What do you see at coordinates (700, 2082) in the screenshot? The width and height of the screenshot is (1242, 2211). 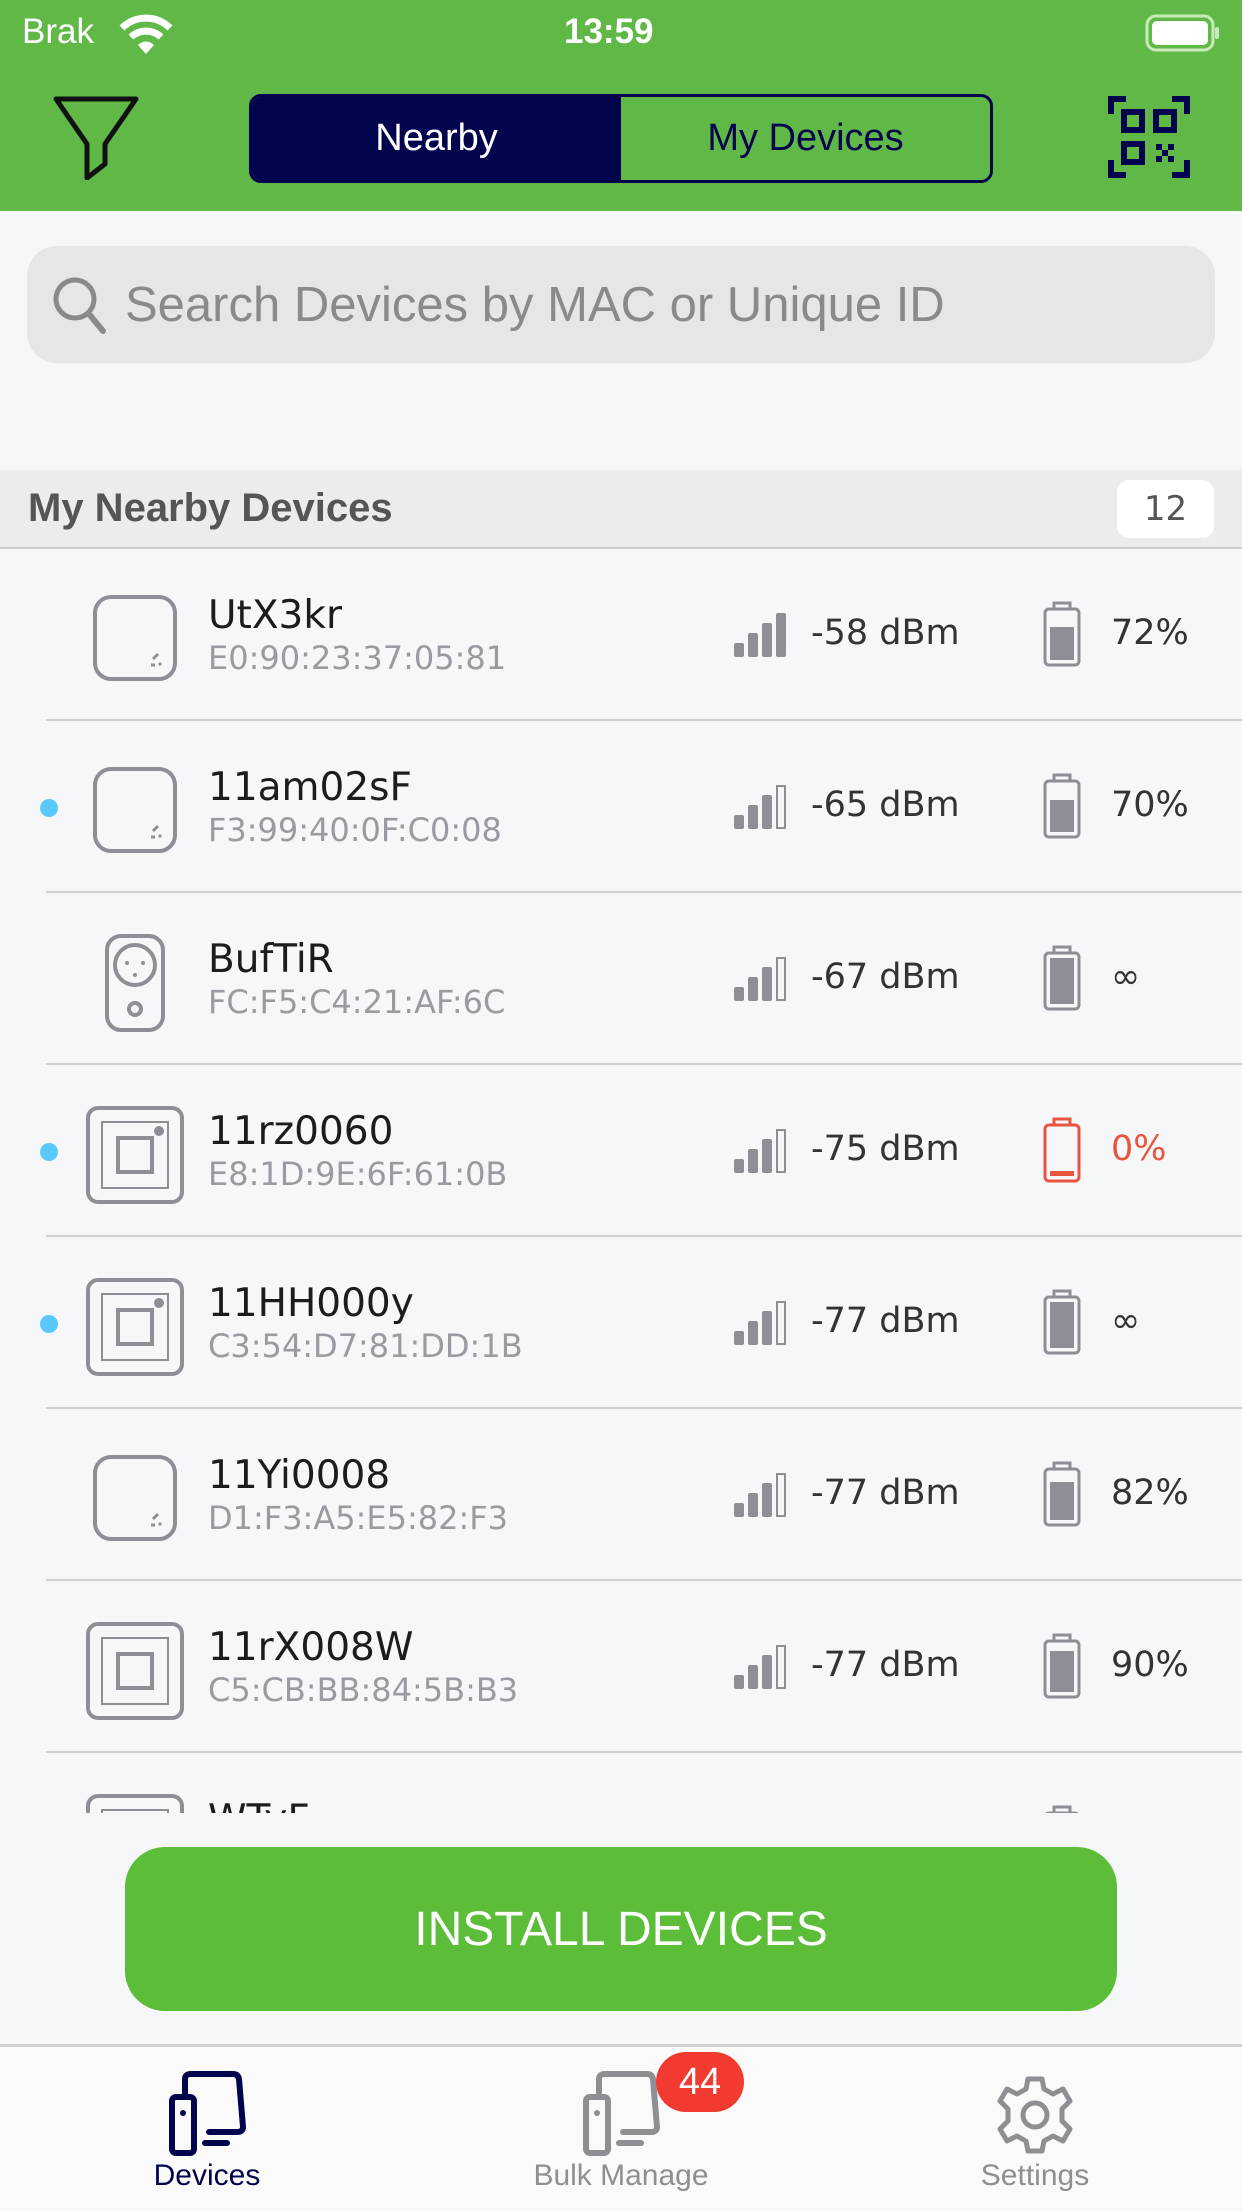 I see `bulk-manage-badge: 44` at bounding box center [700, 2082].